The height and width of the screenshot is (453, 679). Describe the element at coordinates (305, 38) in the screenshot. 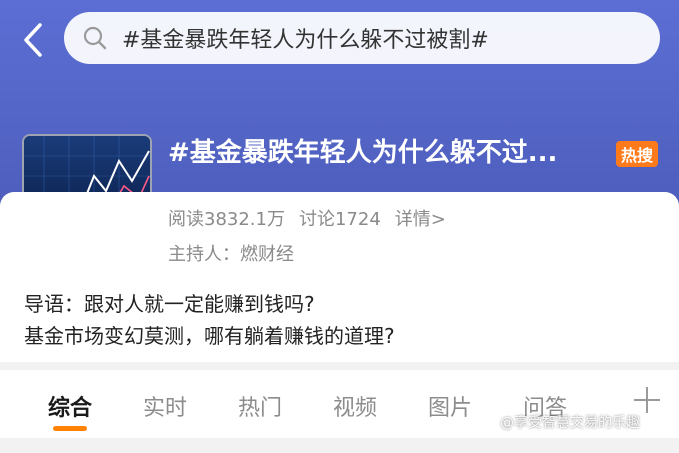

I see `search-query: #基金暴跌年轻人为什么躲不过被割#` at that location.